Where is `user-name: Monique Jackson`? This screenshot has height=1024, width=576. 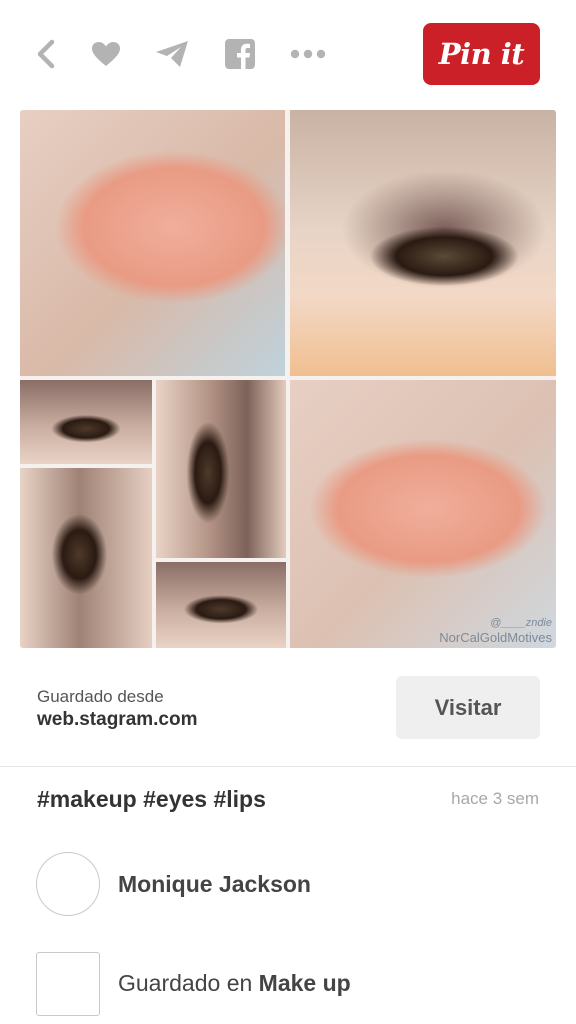 user-name: Monique Jackson is located at coordinates (214, 884).